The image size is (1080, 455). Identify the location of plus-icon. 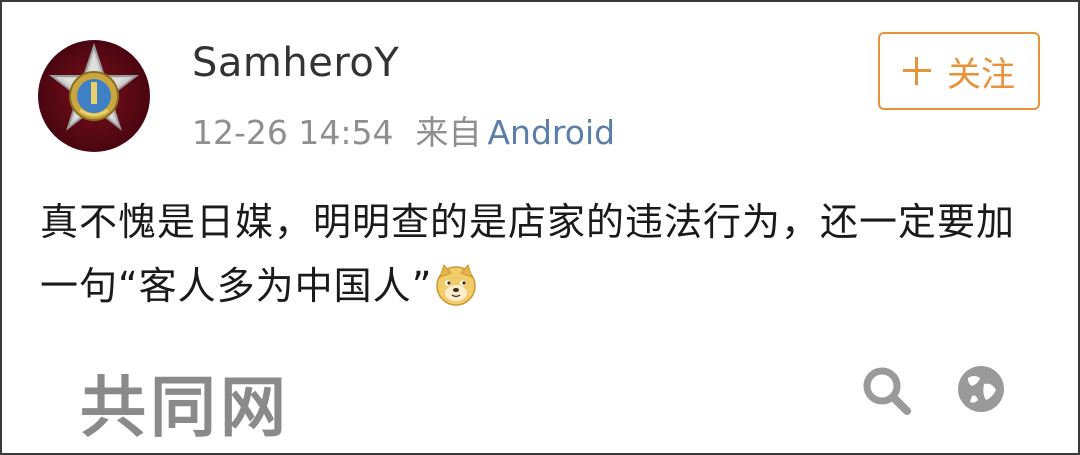
(917, 71).